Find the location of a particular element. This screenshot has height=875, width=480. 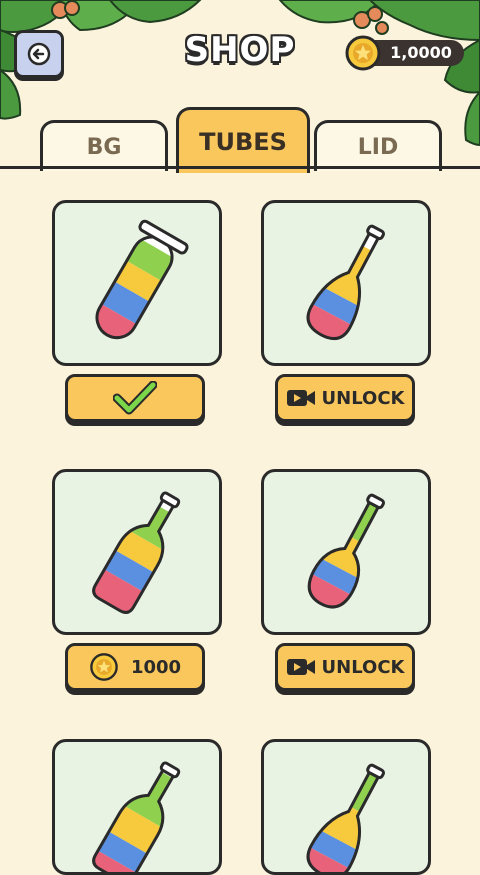

tube-item-test-tube is located at coordinates (137, 283).